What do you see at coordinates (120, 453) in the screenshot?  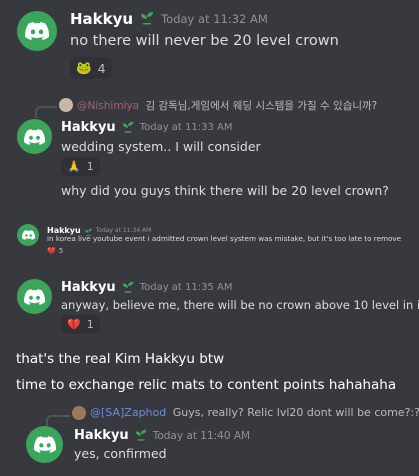 I see `message-text: yes, confirmed` at bounding box center [120, 453].